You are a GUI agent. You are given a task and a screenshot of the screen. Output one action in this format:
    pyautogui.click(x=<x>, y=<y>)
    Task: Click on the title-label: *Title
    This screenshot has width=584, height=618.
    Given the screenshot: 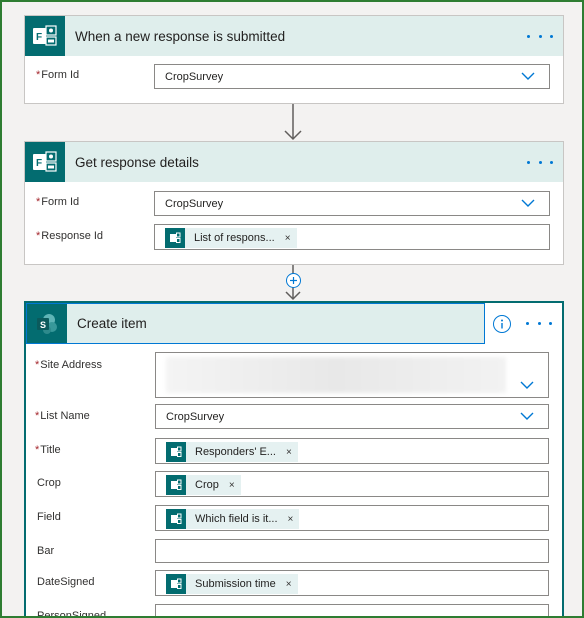 What is the action you would take?
    pyautogui.click(x=48, y=450)
    